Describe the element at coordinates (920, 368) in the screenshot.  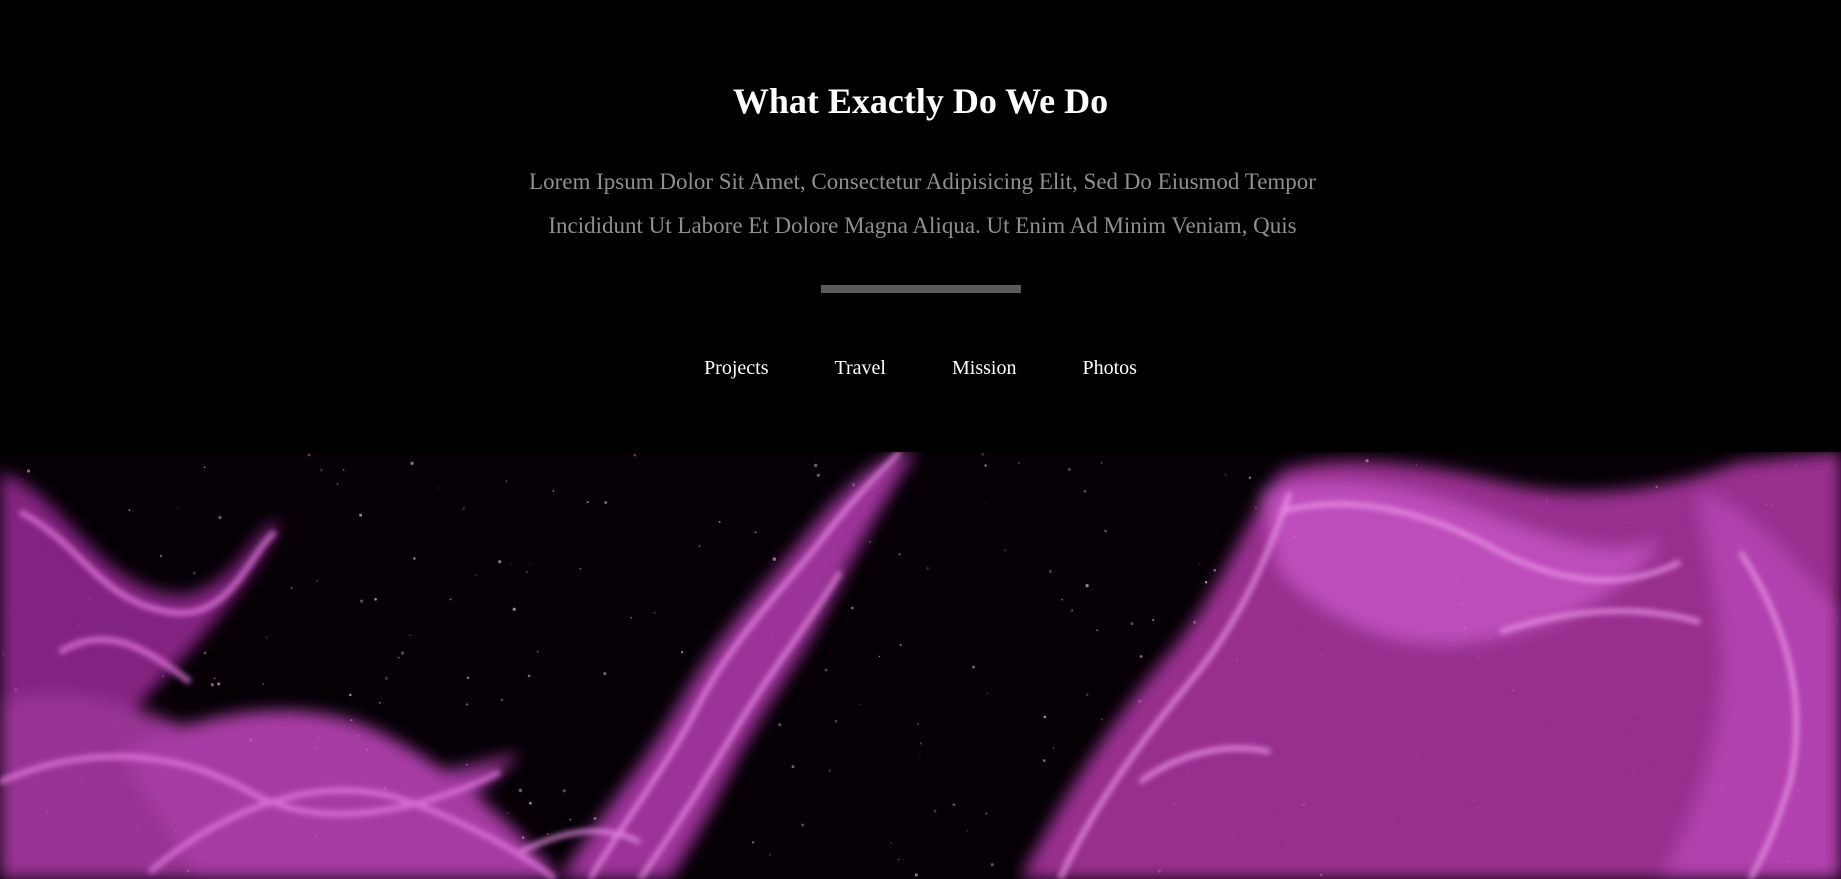
I see `filter-tabs: Projects Travel Mission Photos` at that location.